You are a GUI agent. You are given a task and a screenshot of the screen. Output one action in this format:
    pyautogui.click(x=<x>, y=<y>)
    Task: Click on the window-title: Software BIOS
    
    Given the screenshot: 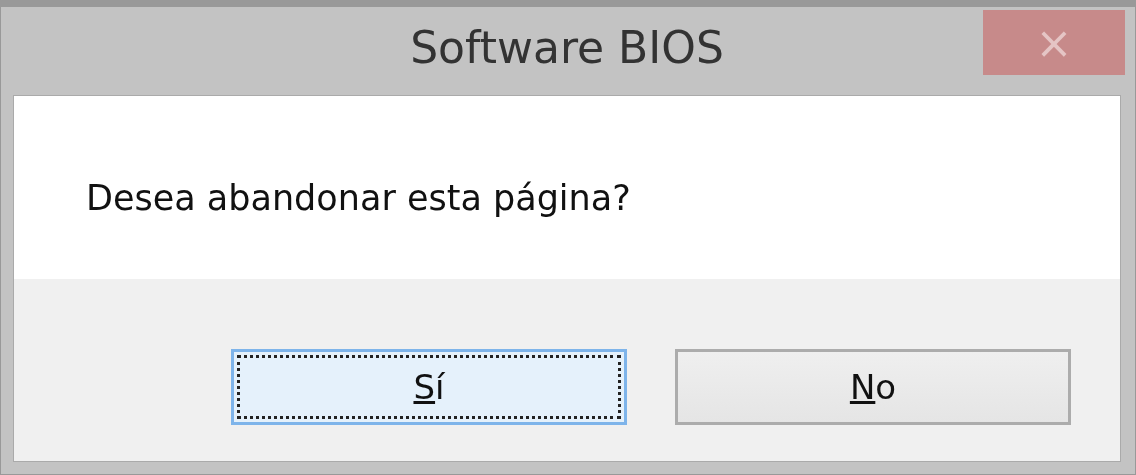 What is the action you would take?
    pyautogui.click(x=567, y=47)
    